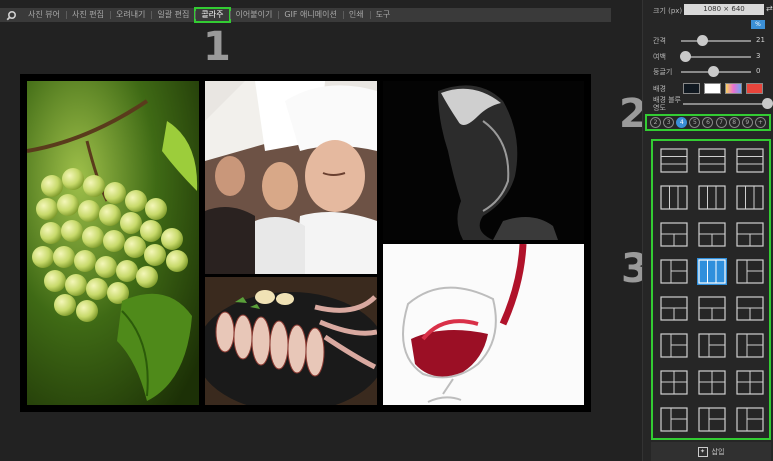  Describe the element at coordinates (291, 341) in the screenshot. I see `collage-cell-squid` at that location.